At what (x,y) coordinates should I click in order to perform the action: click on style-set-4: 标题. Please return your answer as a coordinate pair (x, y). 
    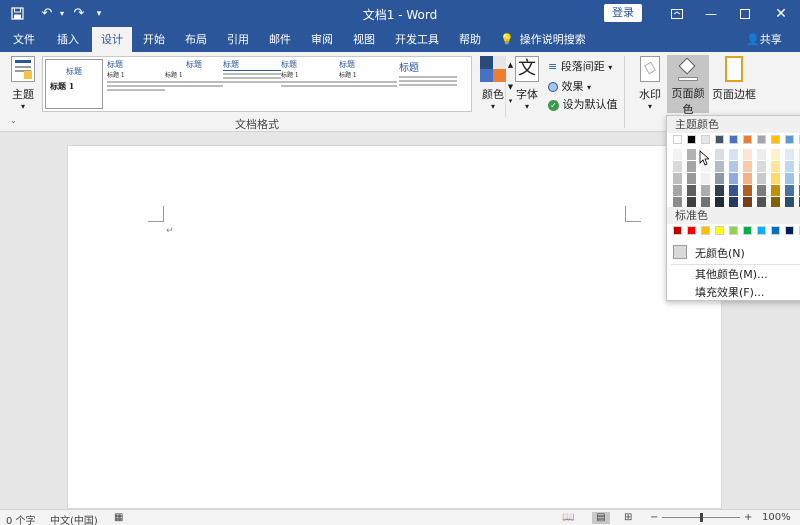
    Looking at the image, I should click on (252, 84).